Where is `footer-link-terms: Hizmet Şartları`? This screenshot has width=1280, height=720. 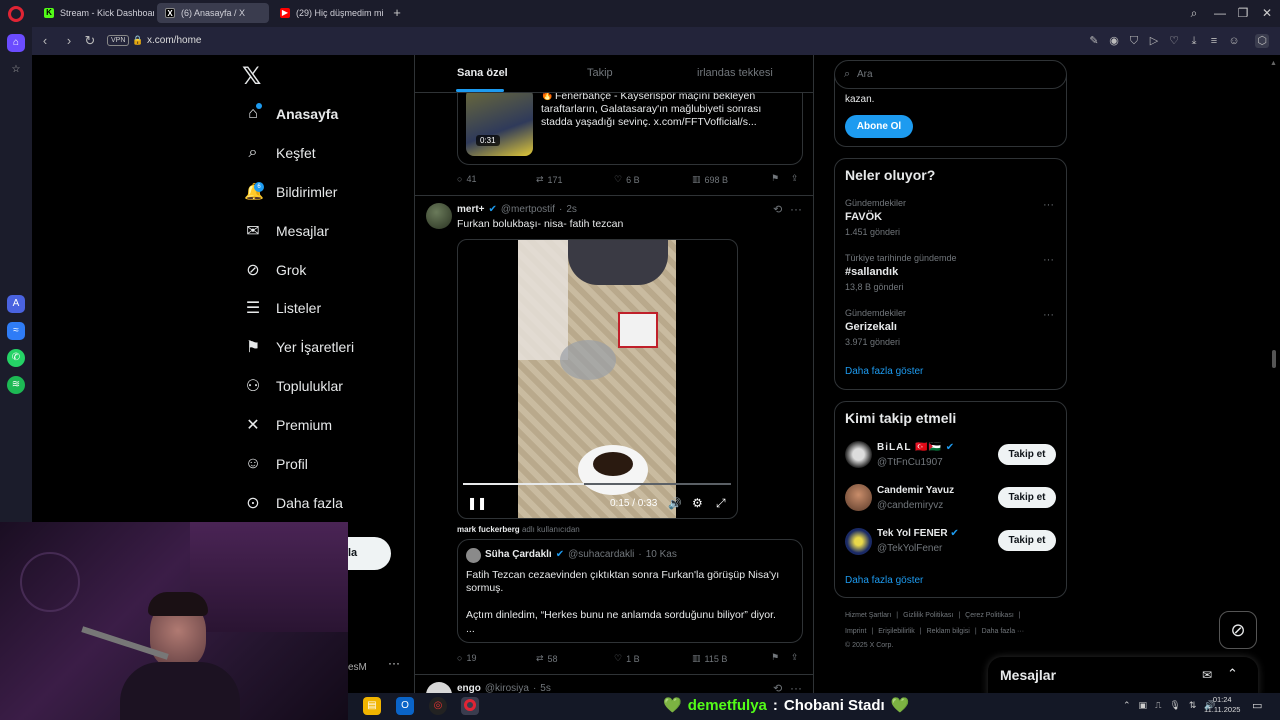 footer-link-terms: Hizmet Şartları is located at coordinates (868, 615).